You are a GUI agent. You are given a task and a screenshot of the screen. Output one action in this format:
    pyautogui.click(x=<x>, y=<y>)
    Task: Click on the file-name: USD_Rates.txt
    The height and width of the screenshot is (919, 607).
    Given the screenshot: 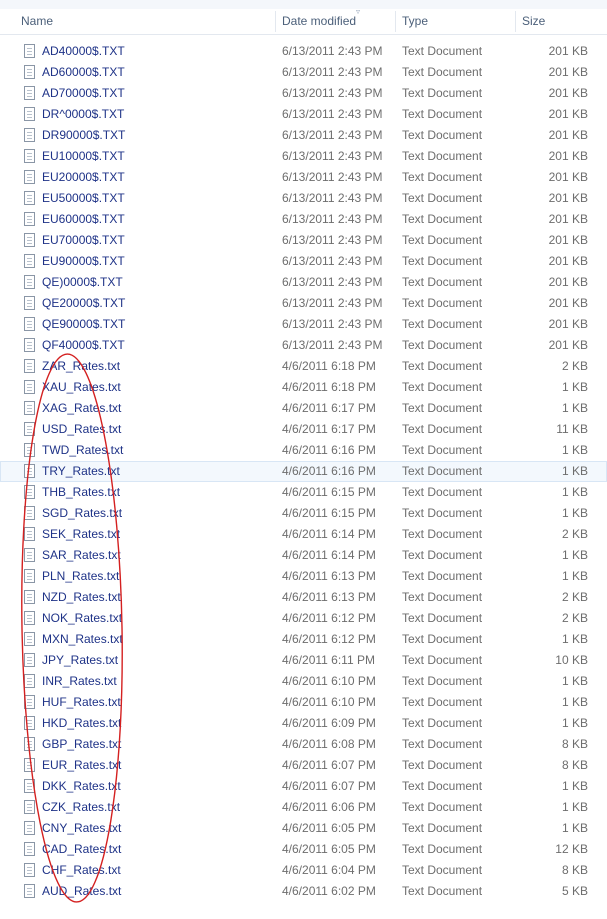 What is the action you would take?
    pyautogui.click(x=82, y=429)
    